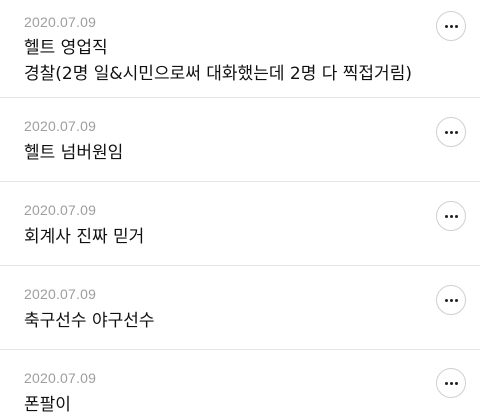 The image size is (480, 420). I want to click on comment-text-line: 폰팔이, so click(47, 405).